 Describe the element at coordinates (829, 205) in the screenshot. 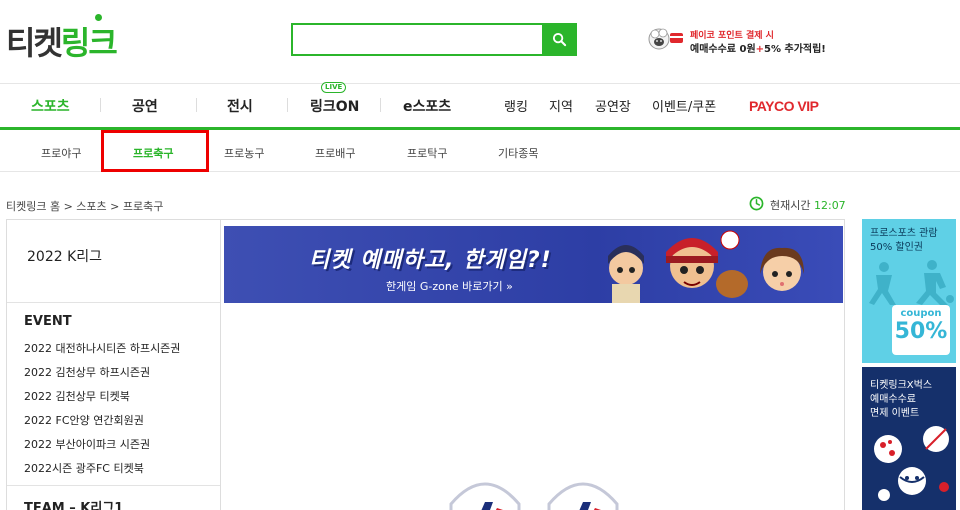

I see `current-time-value: 12:07` at that location.